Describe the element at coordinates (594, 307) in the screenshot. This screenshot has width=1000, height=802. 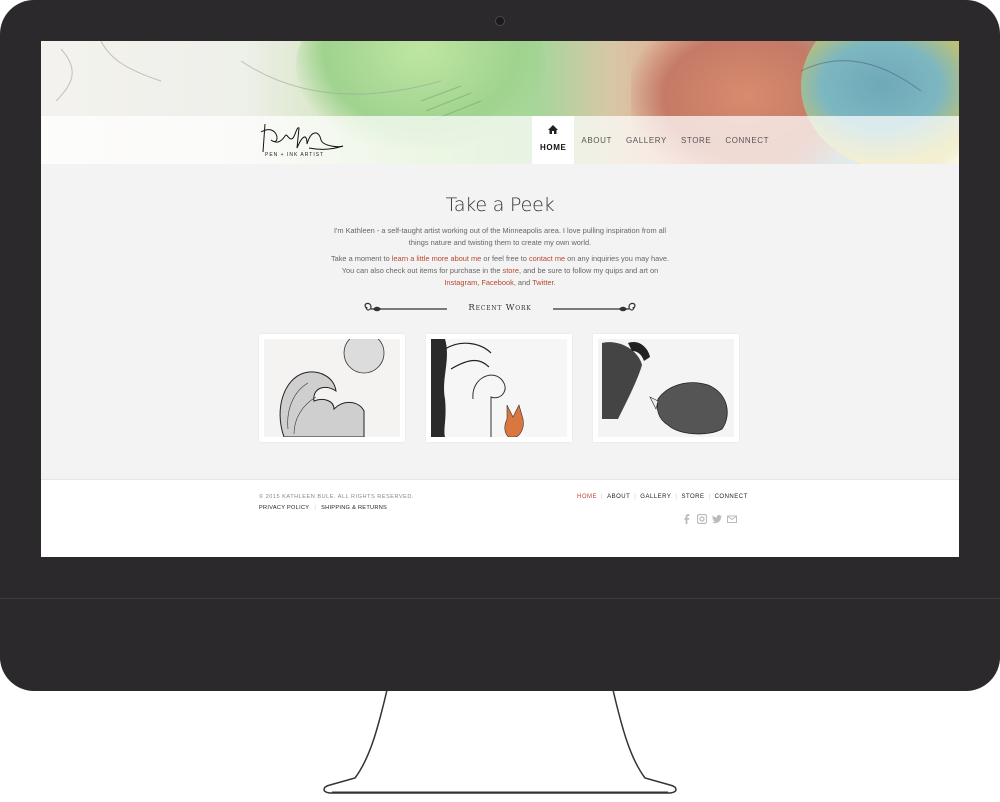
I see `ornament-right` at that location.